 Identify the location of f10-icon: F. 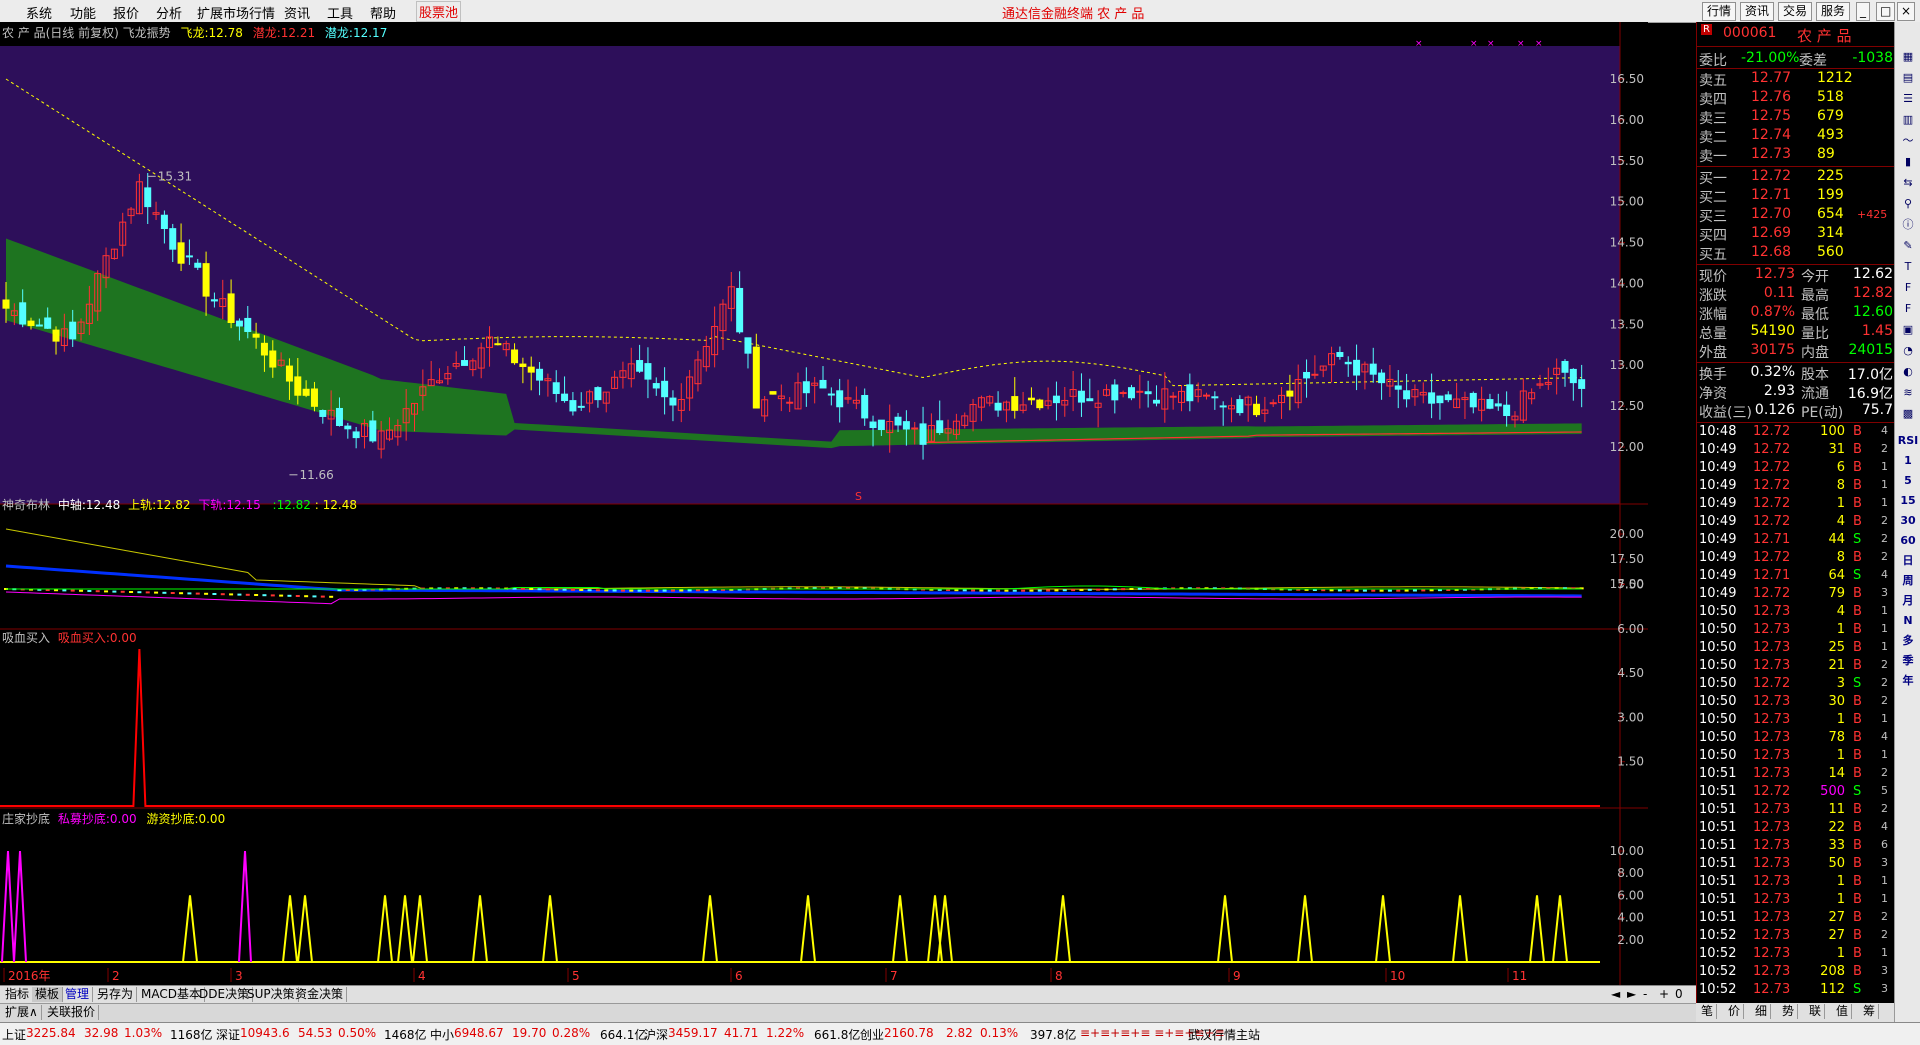
(1908, 288).